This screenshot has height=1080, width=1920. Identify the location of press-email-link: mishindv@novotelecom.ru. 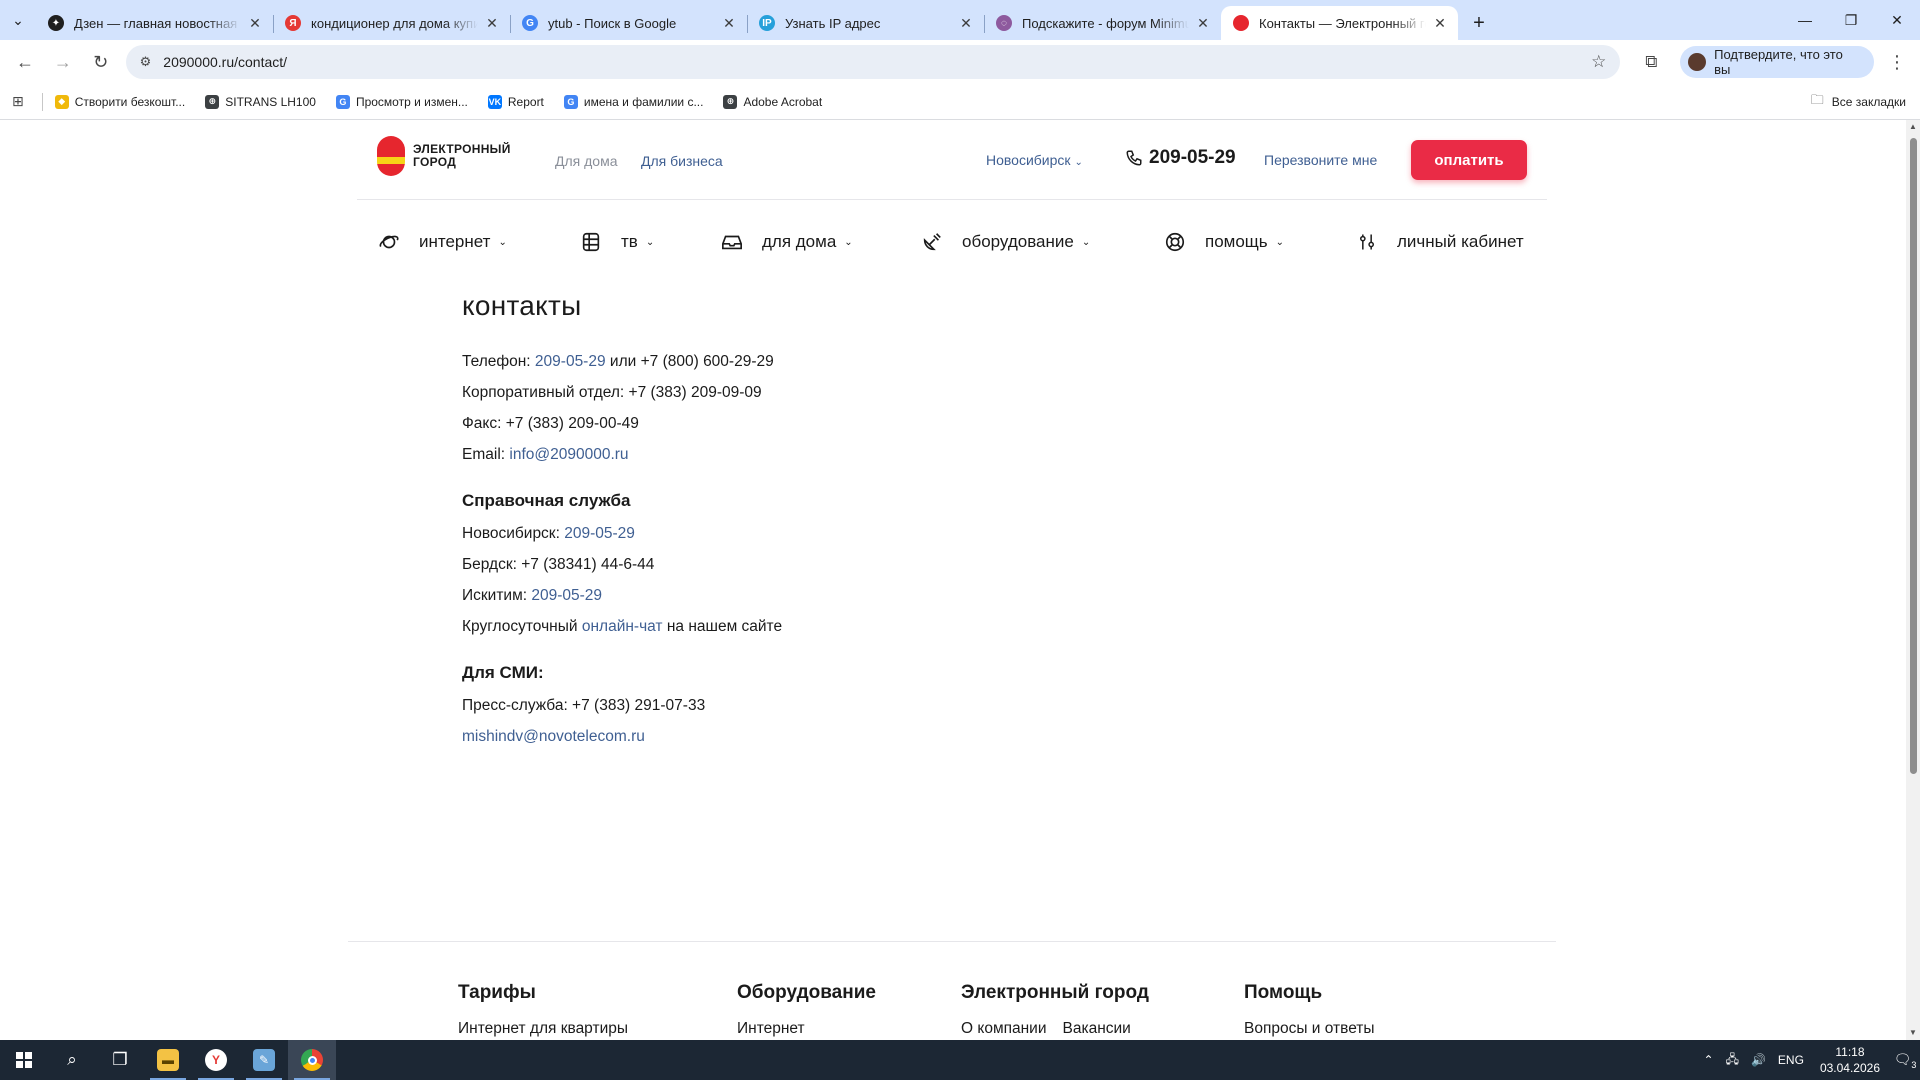
(553, 736).